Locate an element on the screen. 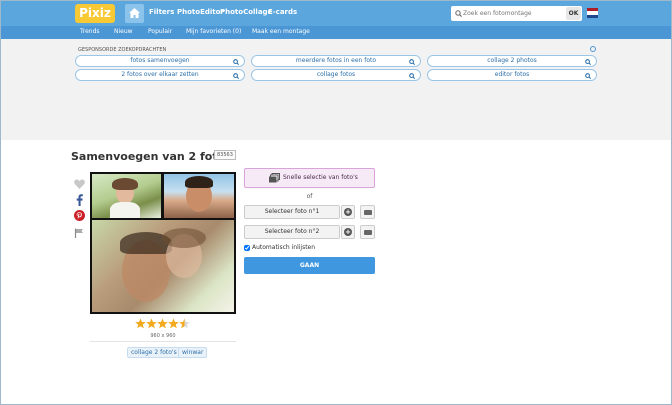 The height and width of the screenshot is (405, 672). collage-preview is located at coordinates (163, 243).